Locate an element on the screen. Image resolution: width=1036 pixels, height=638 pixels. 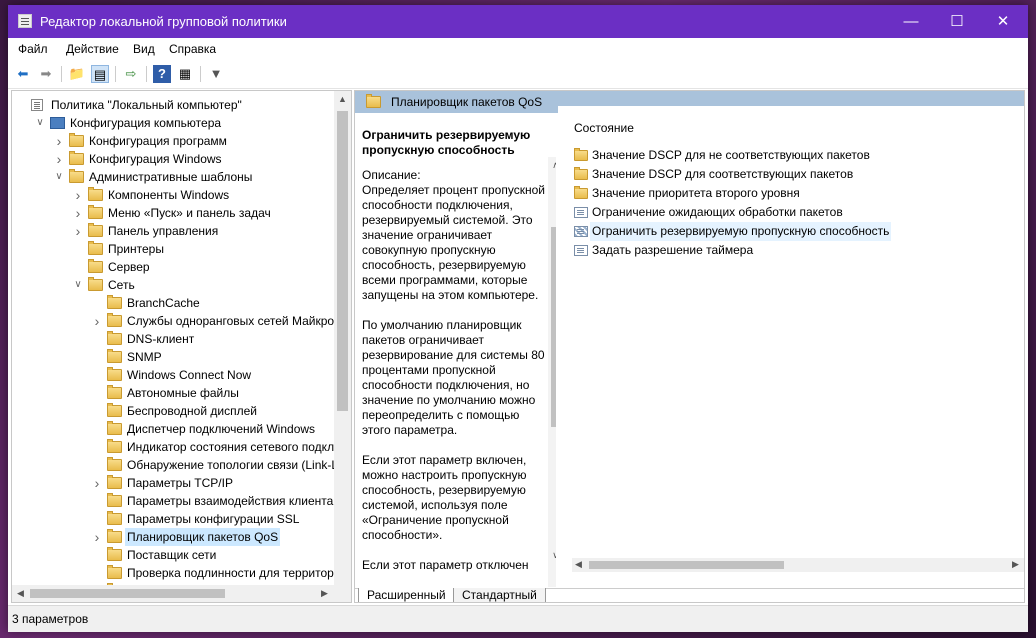
tree-item: Индикатор состояния сетевого подключения is located at coordinates (181, 447).